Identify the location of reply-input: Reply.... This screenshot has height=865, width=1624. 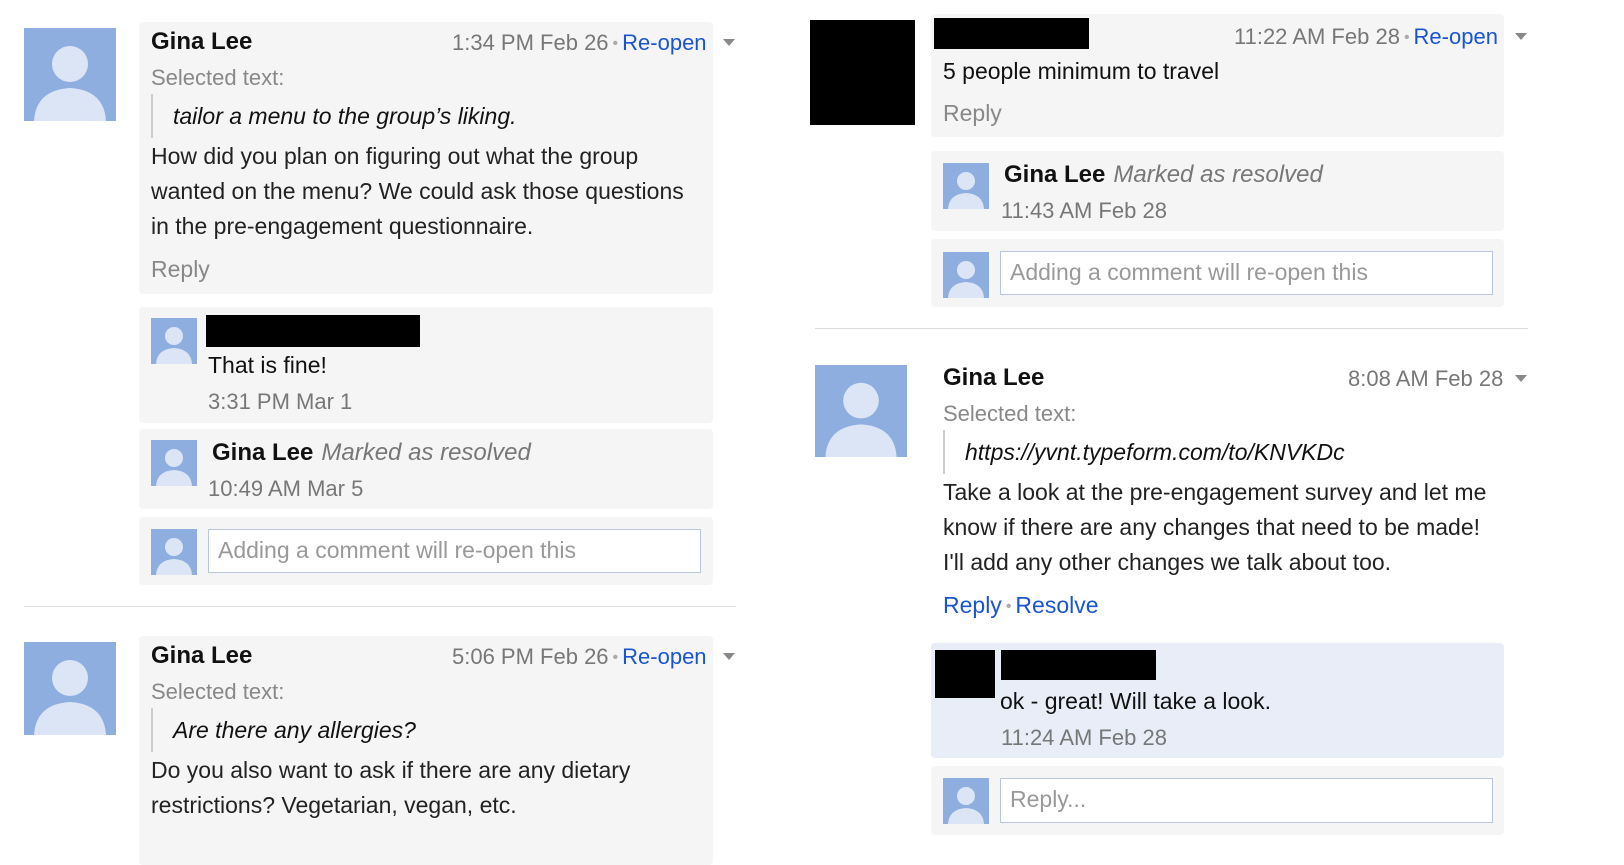
(1246, 800).